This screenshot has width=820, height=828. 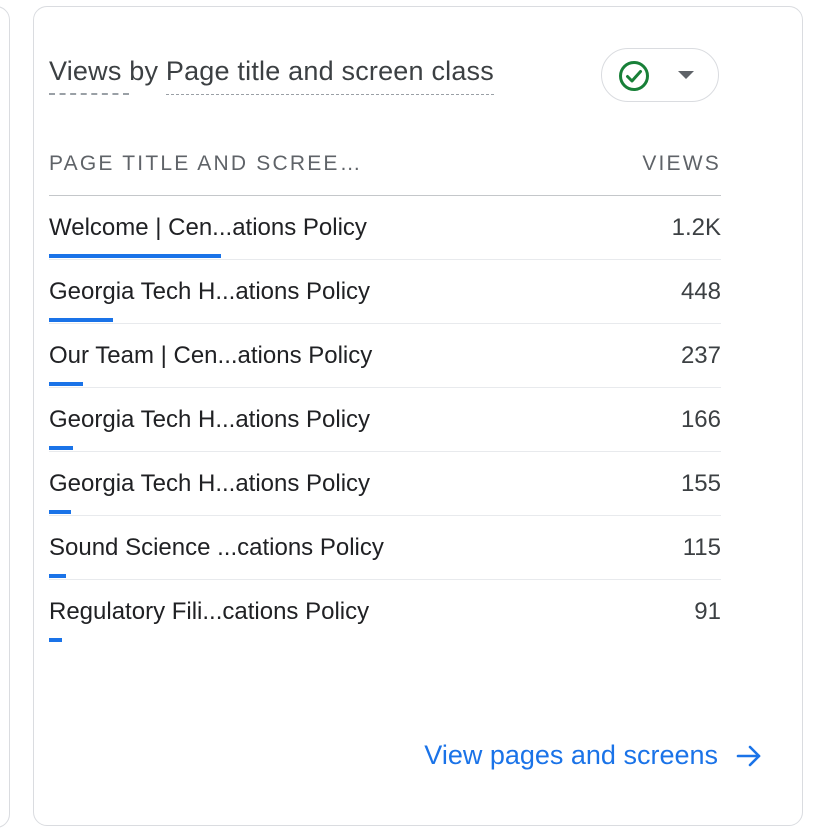 I want to click on arrow-right-icon, so click(x=749, y=756).